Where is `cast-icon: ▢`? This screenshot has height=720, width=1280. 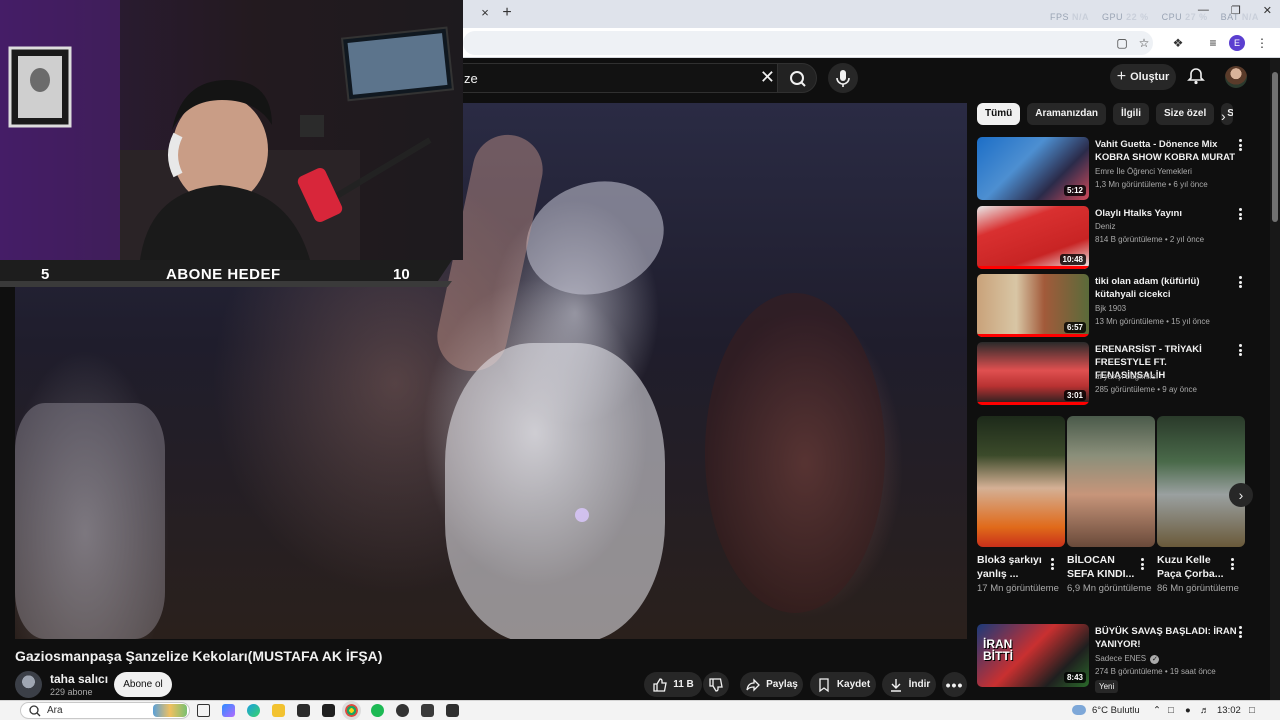 cast-icon: ▢ is located at coordinates (1122, 43).